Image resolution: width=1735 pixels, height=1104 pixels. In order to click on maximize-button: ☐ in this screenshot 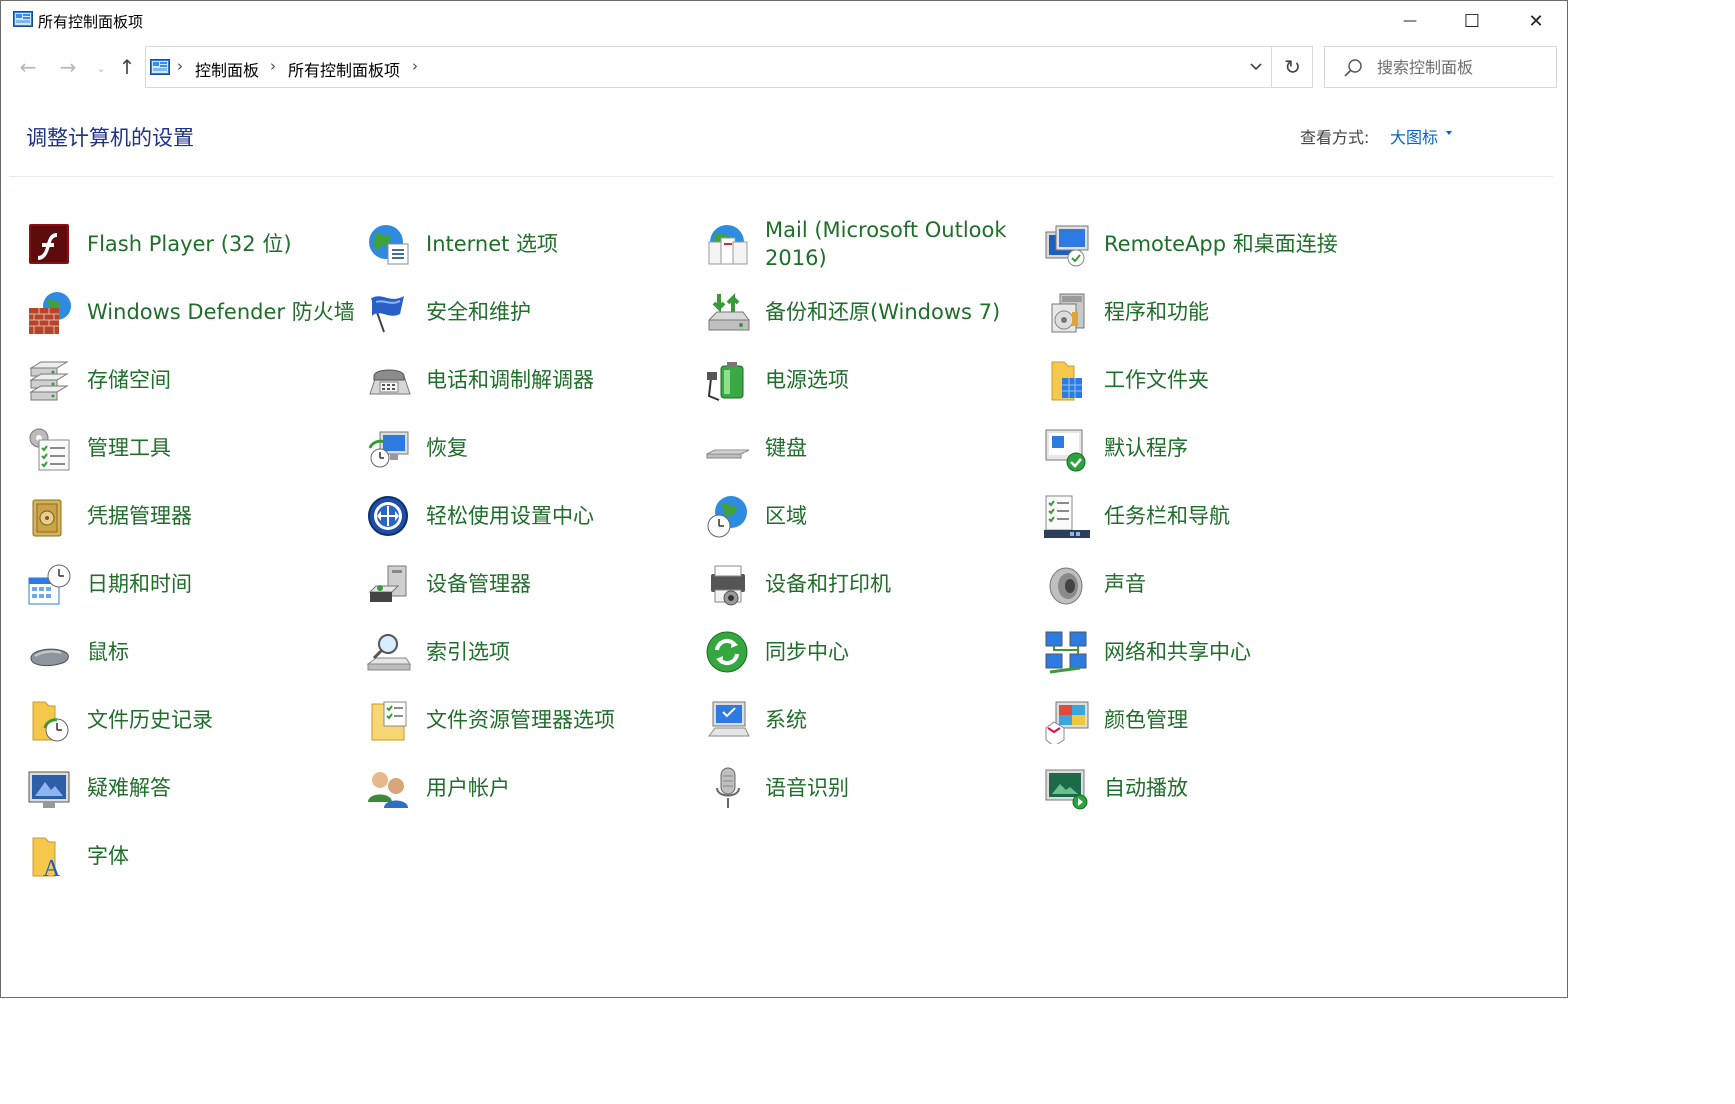, I will do `click(1472, 21)`.